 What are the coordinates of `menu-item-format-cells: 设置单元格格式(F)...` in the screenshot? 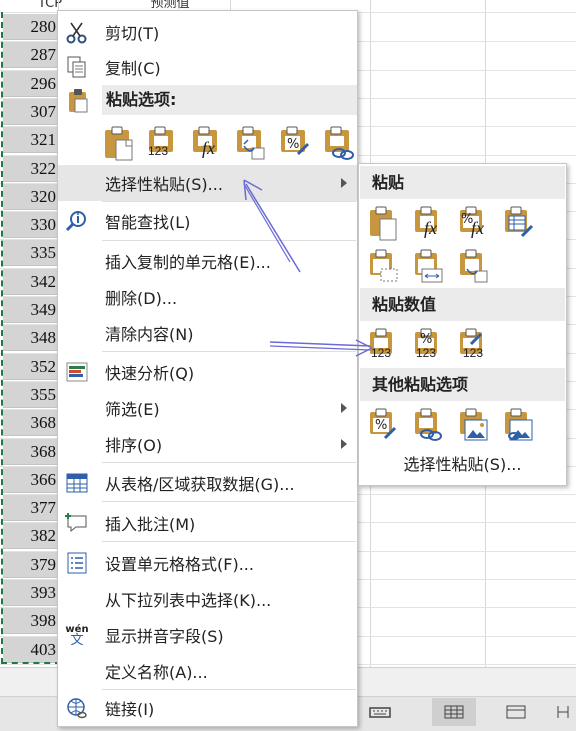 It's located at (207, 563).